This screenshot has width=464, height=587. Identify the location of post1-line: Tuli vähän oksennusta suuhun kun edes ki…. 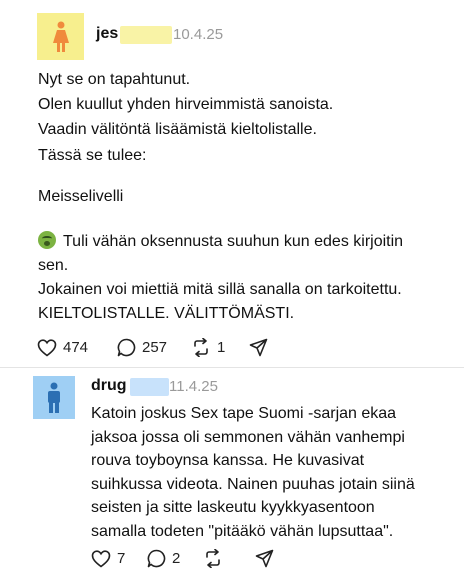
(233, 241).